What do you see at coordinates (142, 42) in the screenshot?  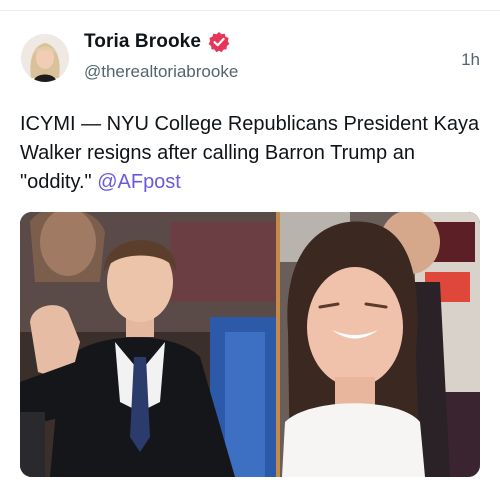 I see `author-name: Toria Brooke` at bounding box center [142, 42].